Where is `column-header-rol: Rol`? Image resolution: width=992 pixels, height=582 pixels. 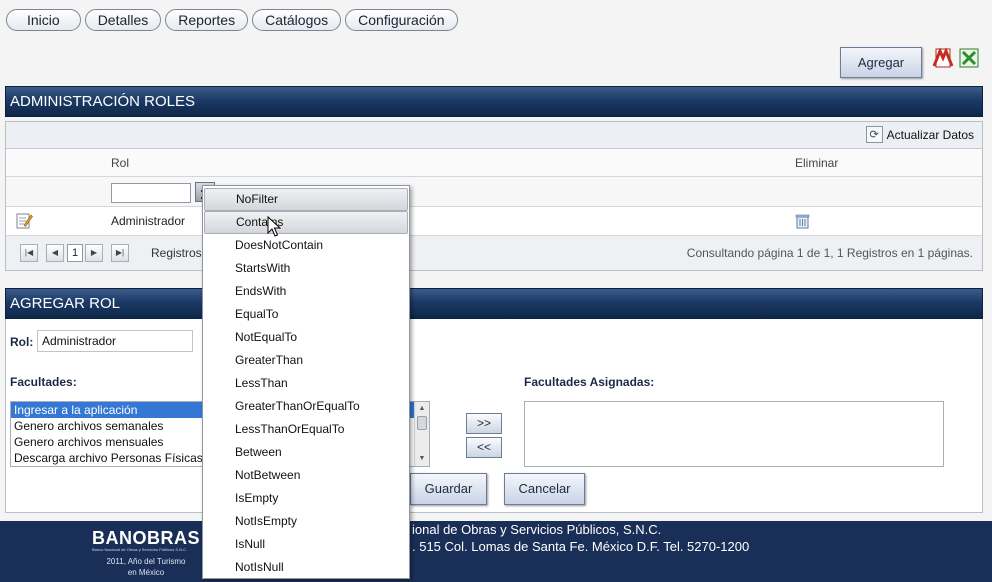 column-header-rol: Rol is located at coordinates (120, 163).